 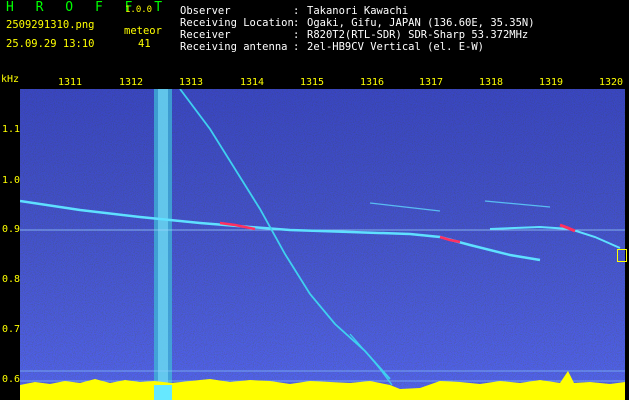 I want to click on receiver-value: R820T2(RTL-SDR) SDR-Sharp 53.372MHz, so click(x=418, y=35).